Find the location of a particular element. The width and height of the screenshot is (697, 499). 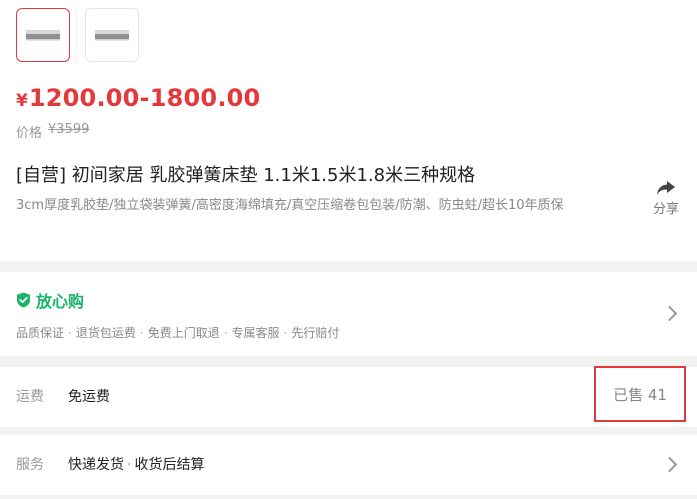

guarantee-item: 退货包运费 is located at coordinates (105, 333).